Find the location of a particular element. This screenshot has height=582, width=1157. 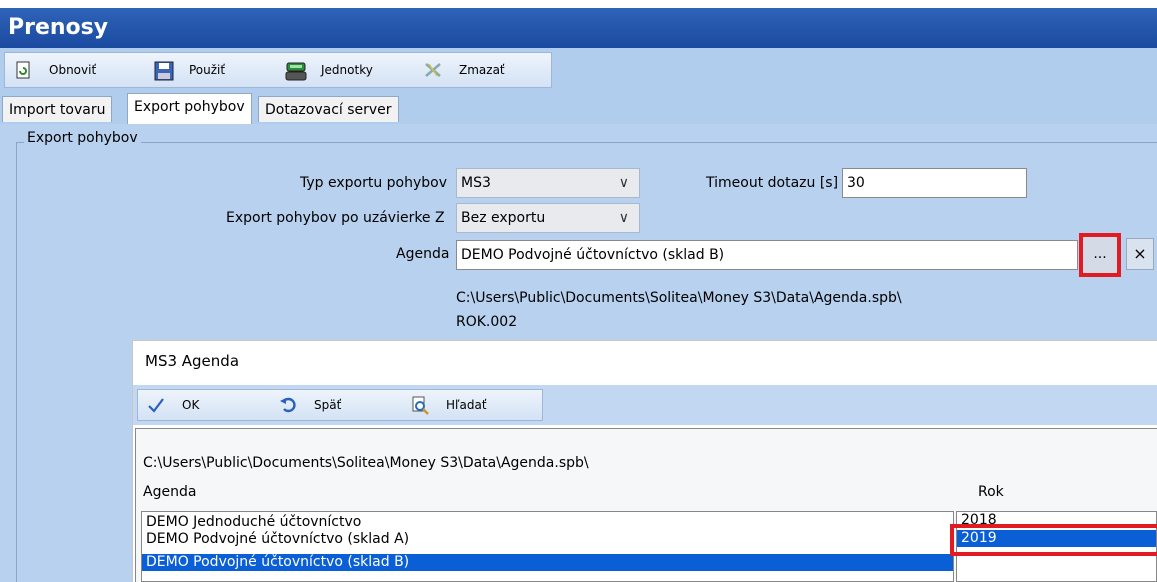

export-type-value: MS3 is located at coordinates (476, 183).